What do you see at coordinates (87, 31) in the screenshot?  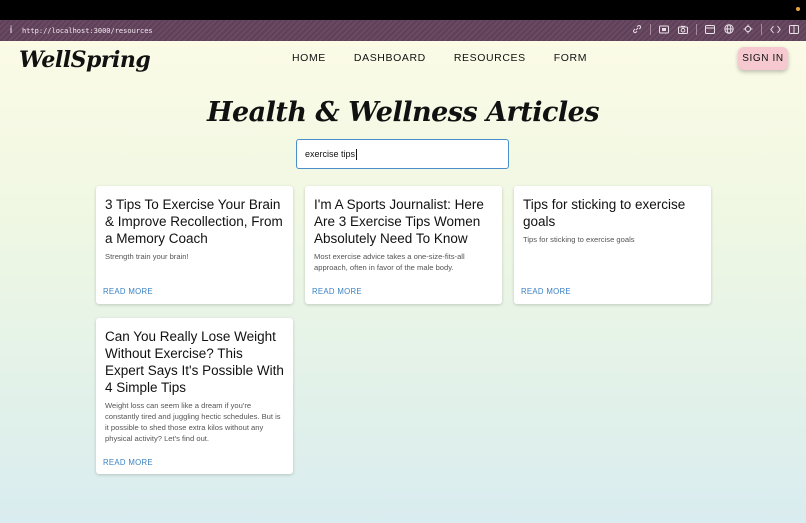 I see `url-text: http://localhost:3000/resources` at bounding box center [87, 31].